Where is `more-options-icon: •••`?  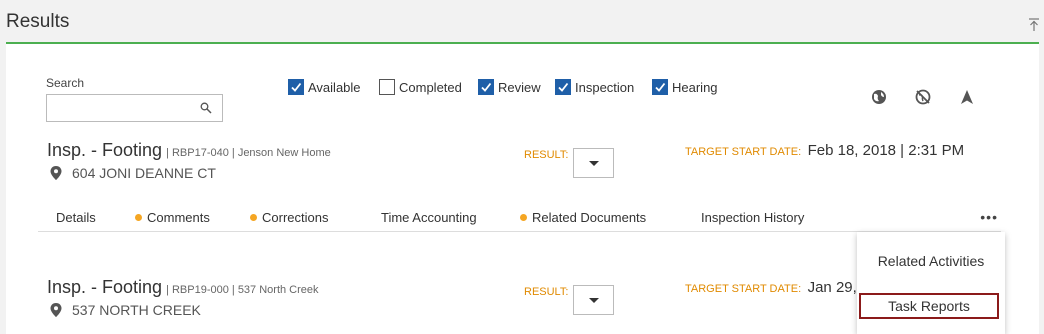 more-options-icon: ••• is located at coordinates (989, 217).